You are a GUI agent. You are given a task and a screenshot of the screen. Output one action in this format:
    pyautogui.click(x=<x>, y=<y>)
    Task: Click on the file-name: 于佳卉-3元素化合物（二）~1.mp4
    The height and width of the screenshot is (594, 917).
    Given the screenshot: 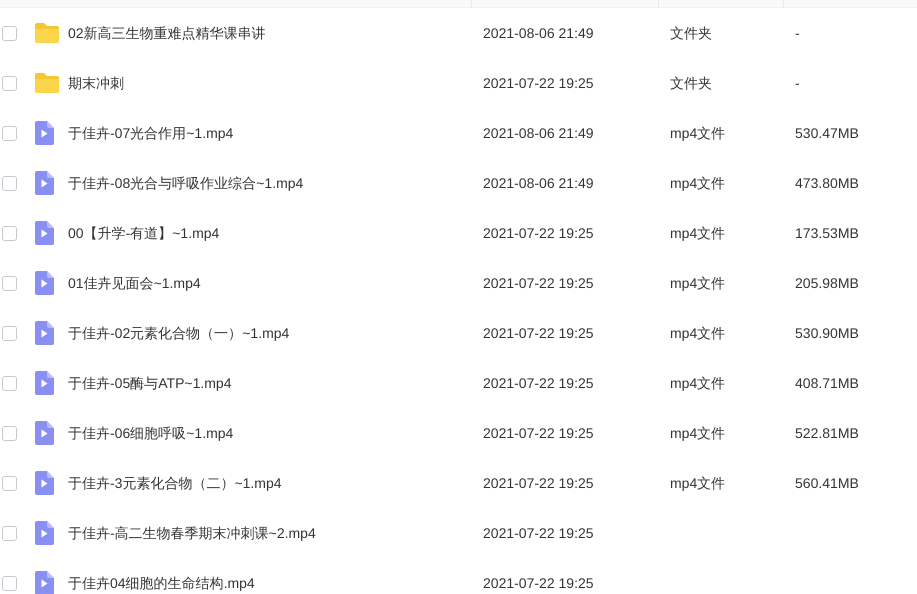 What is the action you would take?
    pyautogui.click(x=175, y=482)
    